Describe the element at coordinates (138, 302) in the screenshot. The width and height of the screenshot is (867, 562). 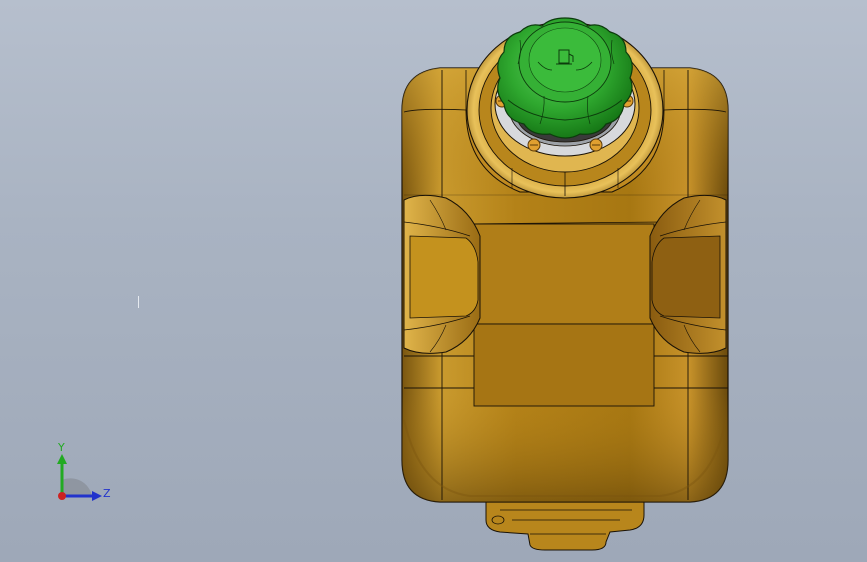
I see `text-cursor-icon` at that location.